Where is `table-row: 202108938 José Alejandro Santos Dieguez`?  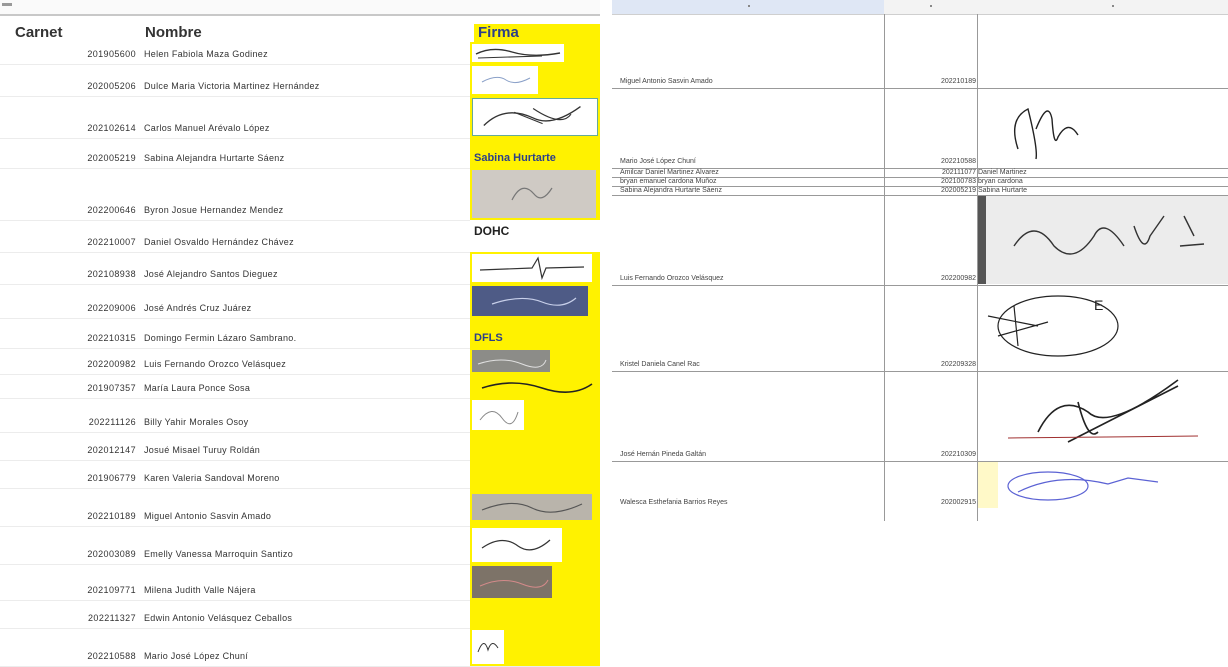
table-row: 202108938 José Alejandro Santos Dieguez is located at coordinates (300, 268).